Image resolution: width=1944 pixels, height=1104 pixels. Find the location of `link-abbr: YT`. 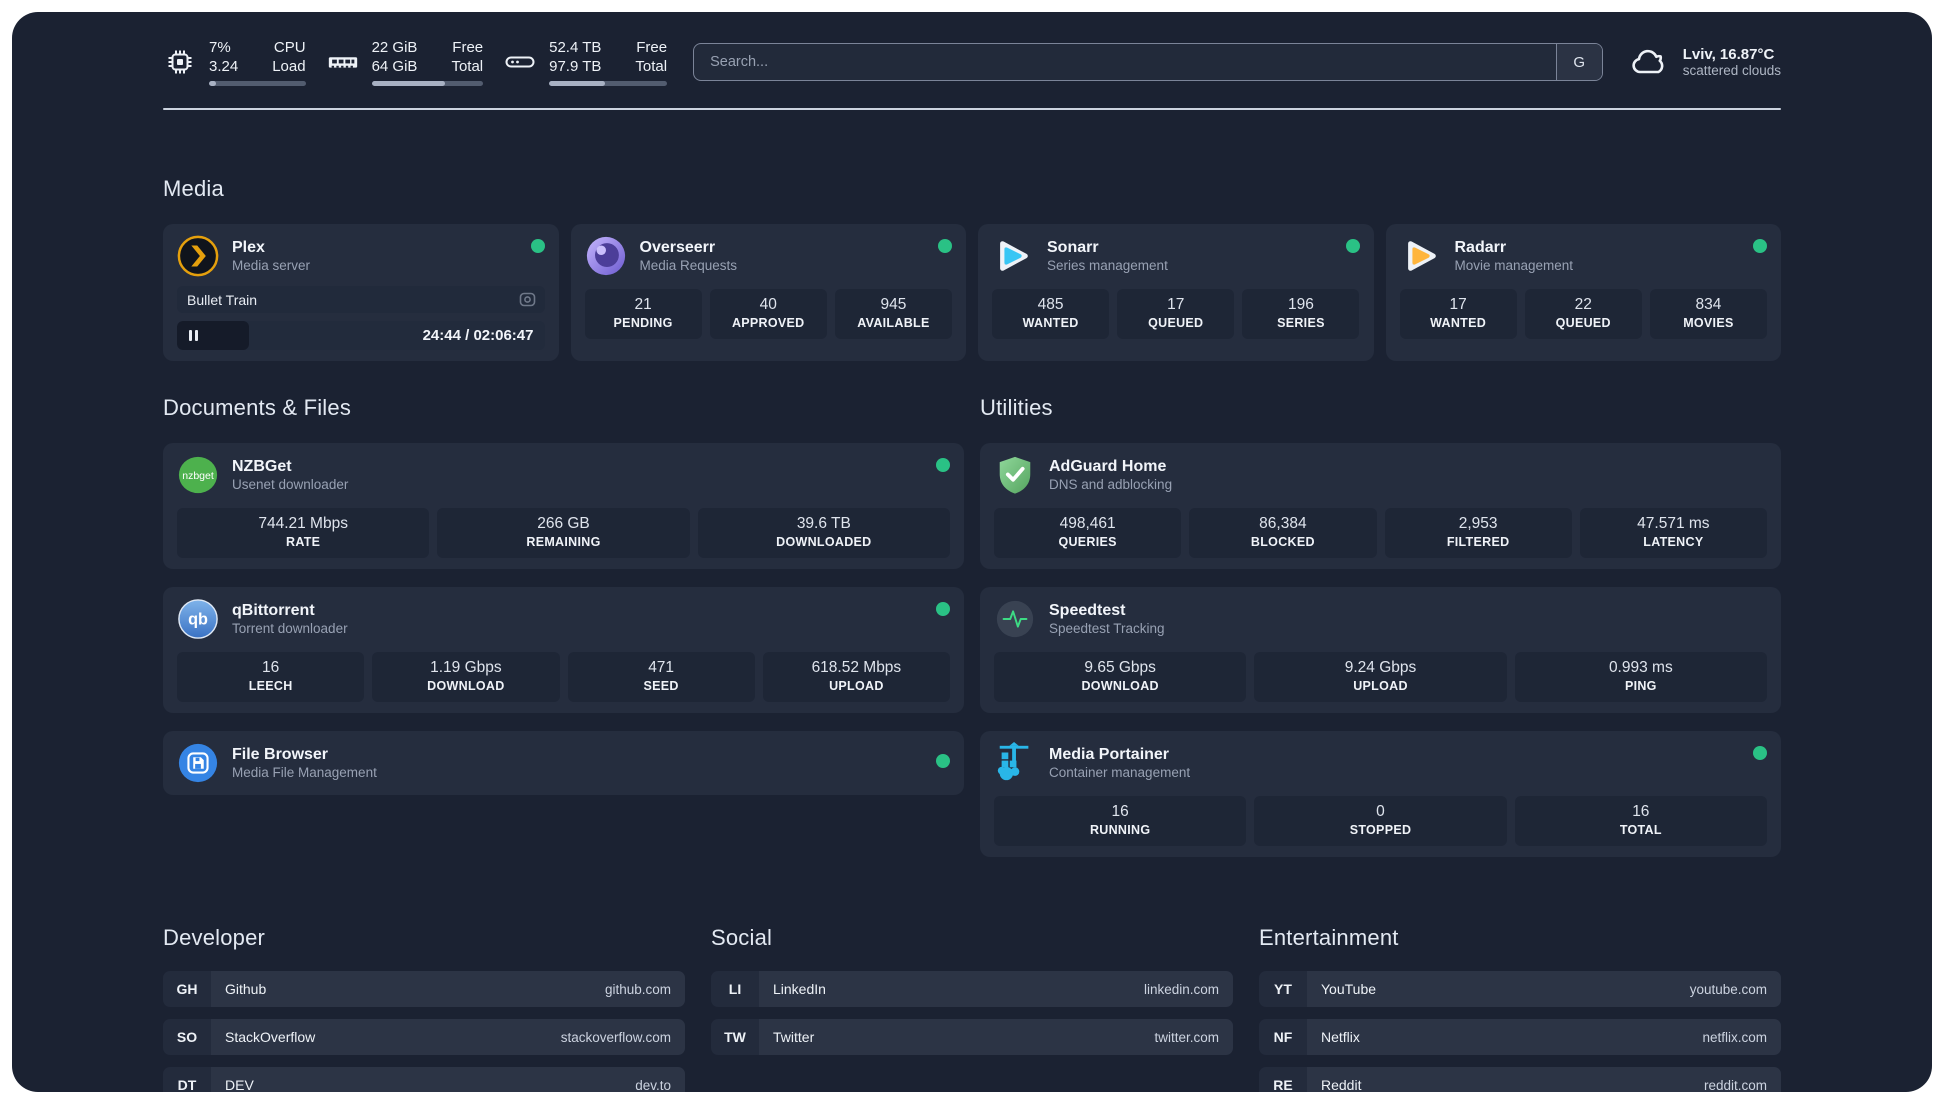

link-abbr: YT is located at coordinates (1283, 989).